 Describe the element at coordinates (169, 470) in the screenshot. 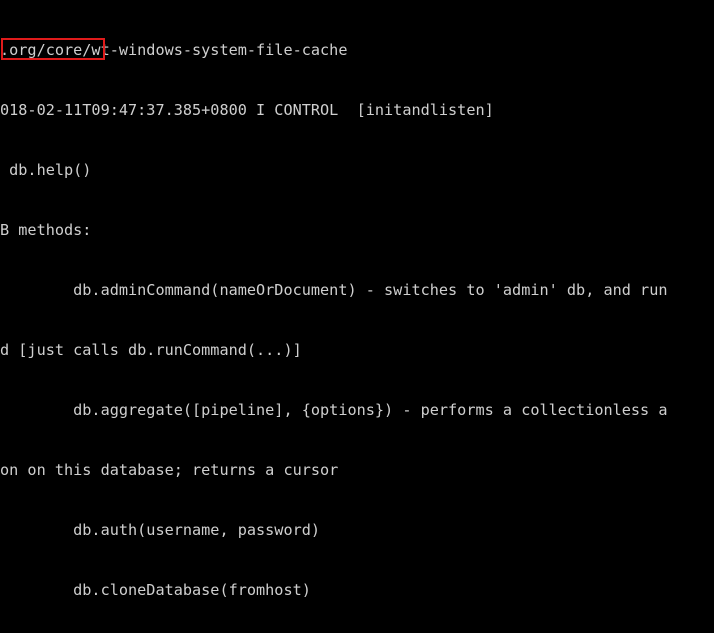

I see `terminal-line: on on this database; returns a cursor` at that location.